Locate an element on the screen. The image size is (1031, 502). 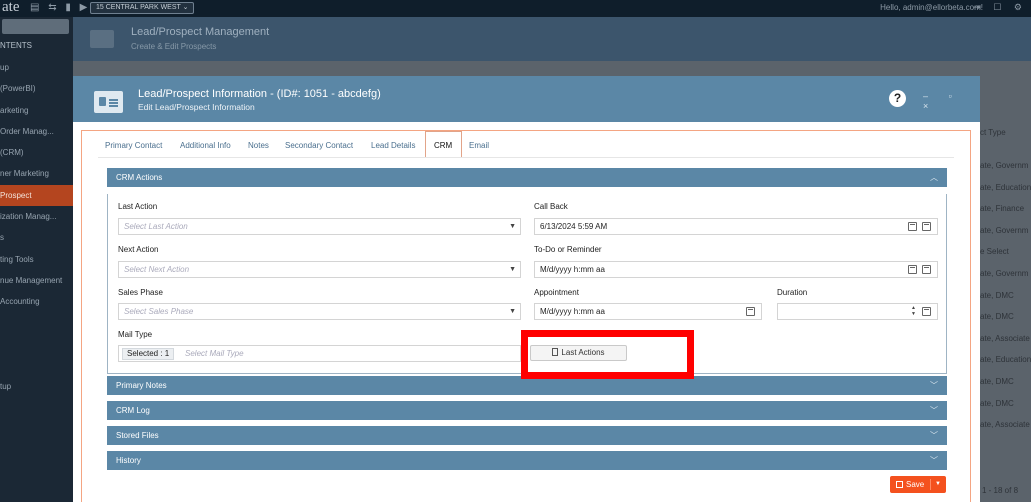
spinner-arrows-icon: ▲ ▼ is located at coordinates (913, 311).